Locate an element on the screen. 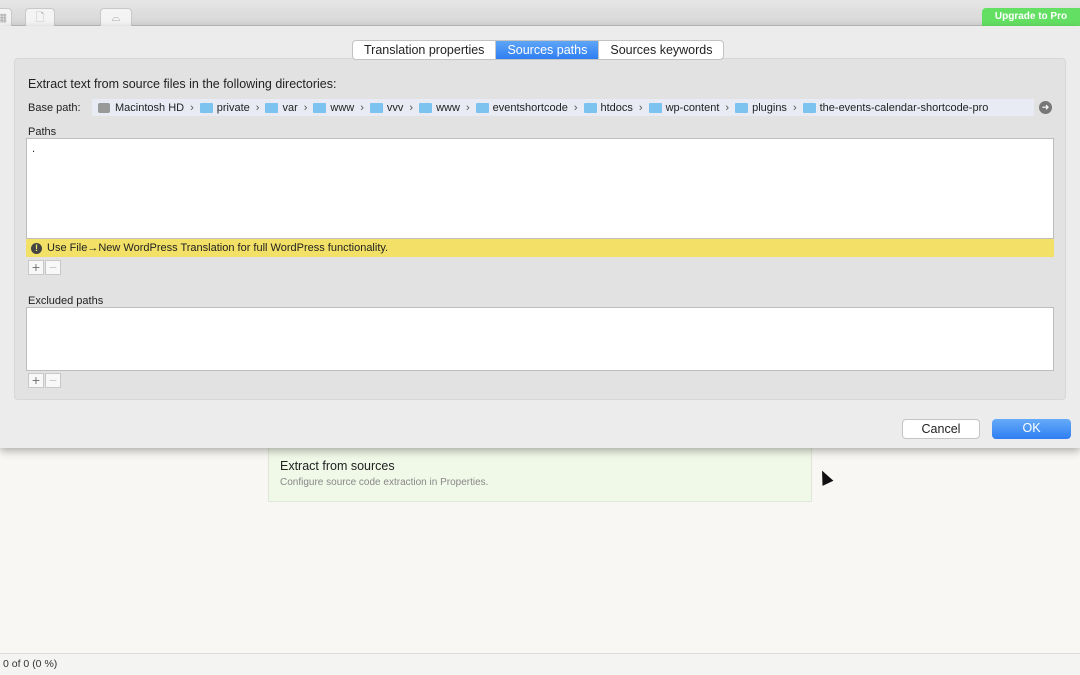 Image resolution: width=1080 pixels, height=675 pixels. path-segment-label: var is located at coordinates (290, 107).